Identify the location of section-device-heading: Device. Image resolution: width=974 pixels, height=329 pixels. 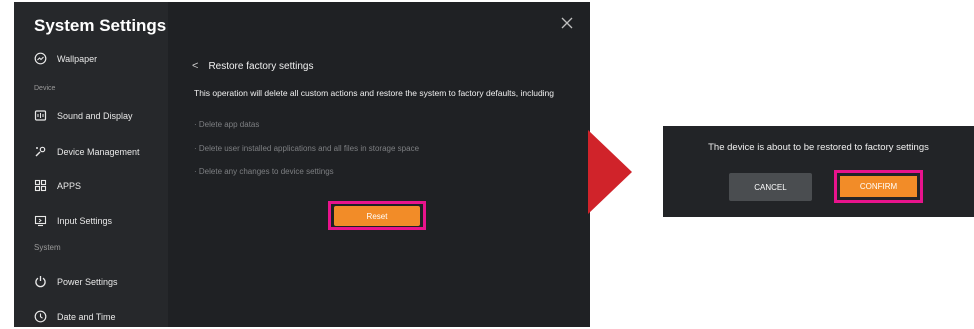
(45, 88).